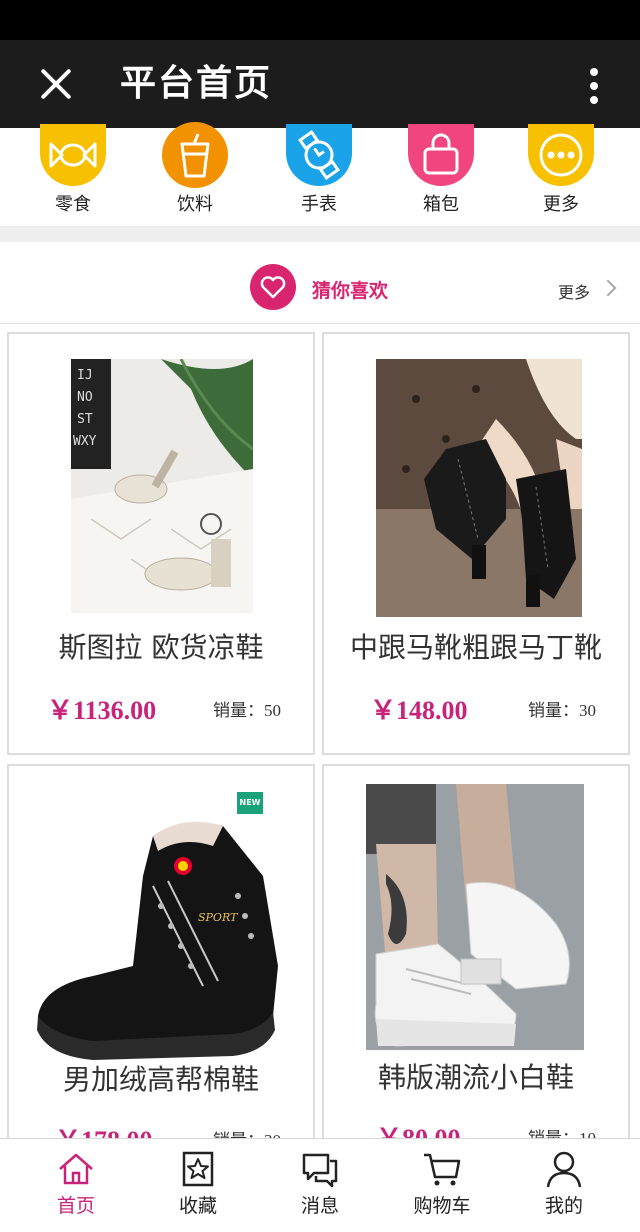  What do you see at coordinates (442, 1206) in the screenshot?
I see `tab-label: 购物车` at bounding box center [442, 1206].